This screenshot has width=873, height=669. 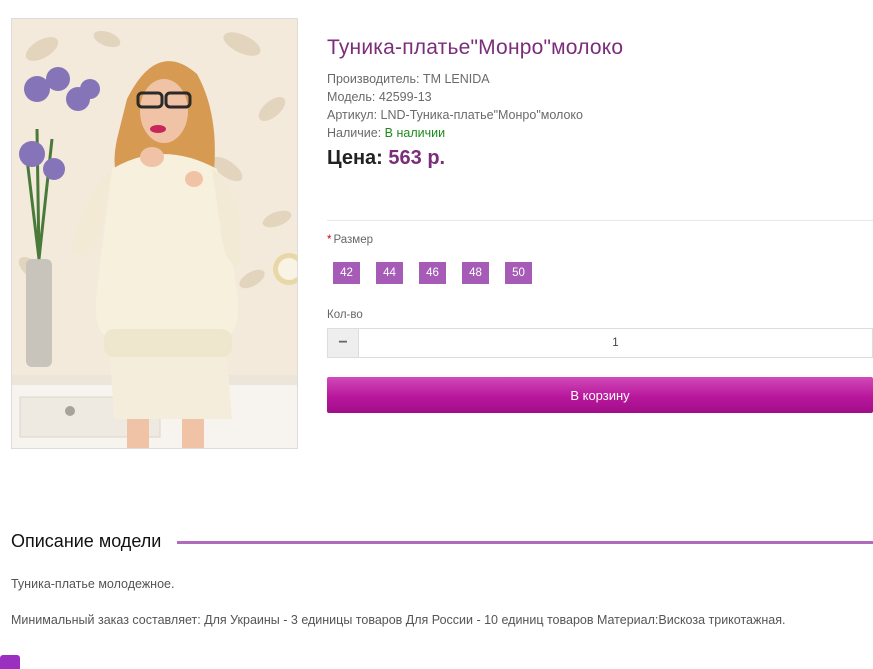 I want to click on availability-label: Наличие:, so click(x=356, y=133).